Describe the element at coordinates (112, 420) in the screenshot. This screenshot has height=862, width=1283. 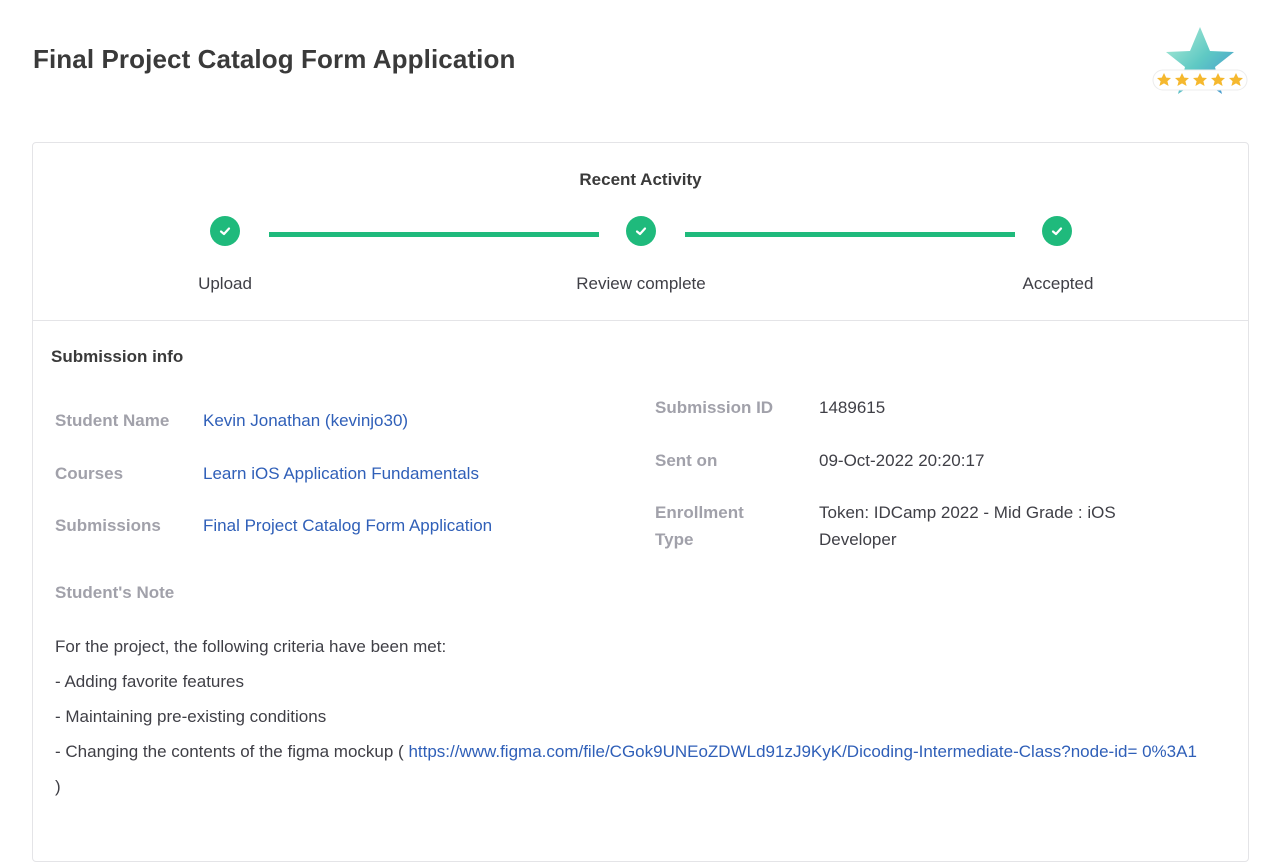
I see `student-name-label: Student Name` at that location.